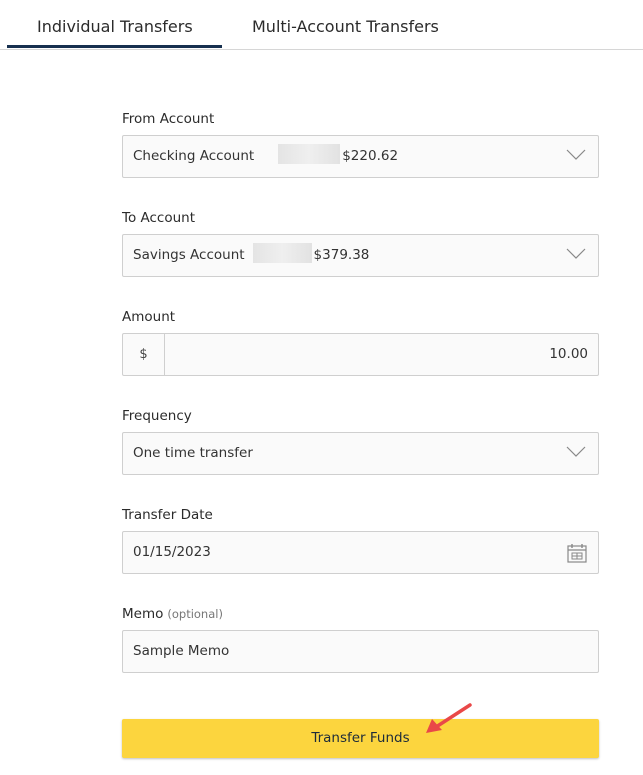 This screenshot has width=643, height=775. I want to click on calendar-icon, so click(577, 553).